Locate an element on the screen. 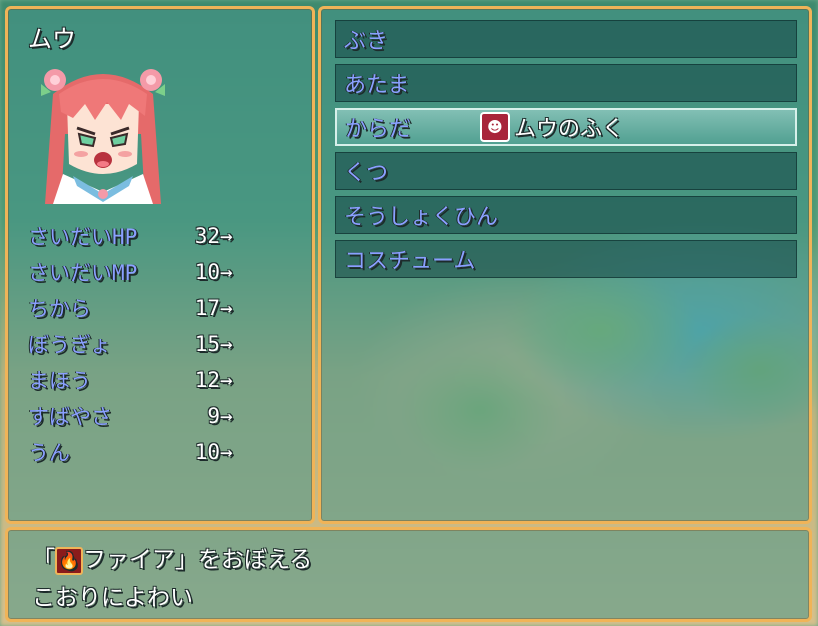 The width and height of the screenshot is (818, 626). stat-label: うん is located at coordinates (49, 453).